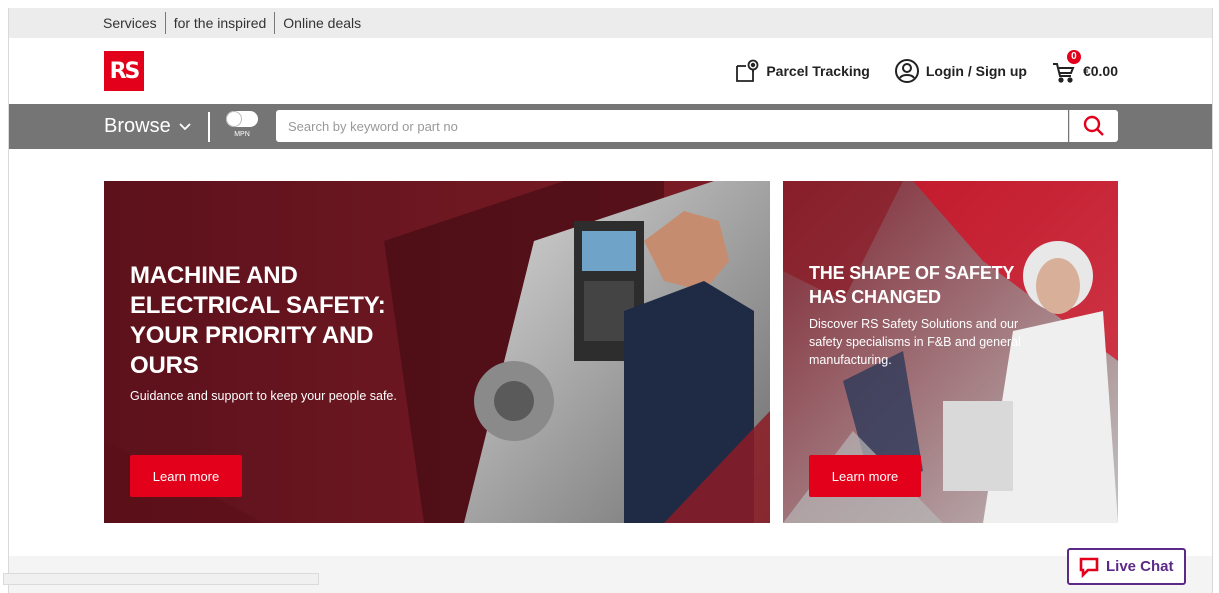  What do you see at coordinates (1140, 566) in the screenshot?
I see `live-chat-label: Live Chat` at bounding box center [1140, 566].